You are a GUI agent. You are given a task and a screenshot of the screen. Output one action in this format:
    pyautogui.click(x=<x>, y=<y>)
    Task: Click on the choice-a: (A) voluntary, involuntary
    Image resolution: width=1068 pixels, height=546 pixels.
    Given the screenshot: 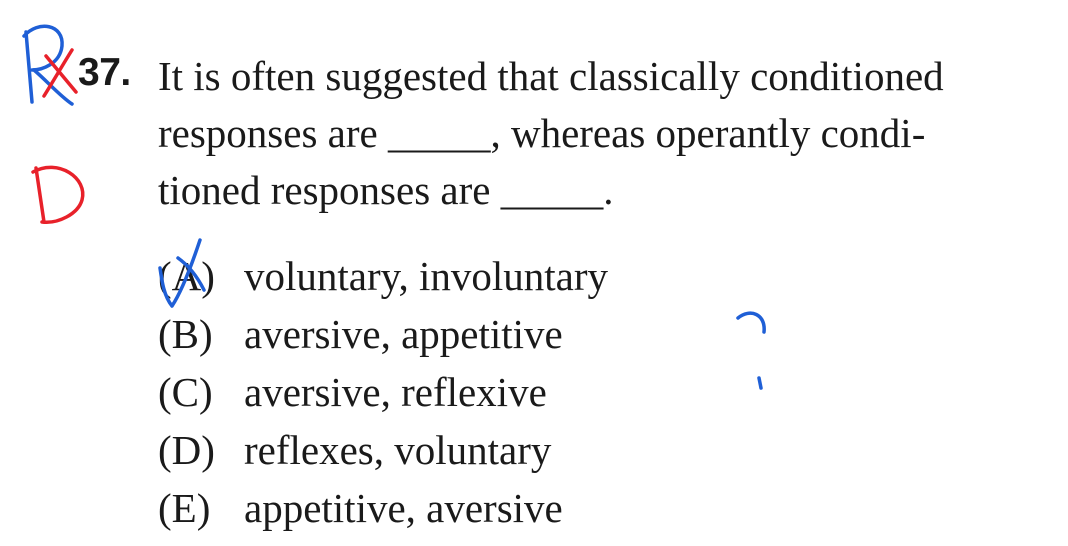 What is the action you would take?
    pyautogui.click(x=383, y=276)
    